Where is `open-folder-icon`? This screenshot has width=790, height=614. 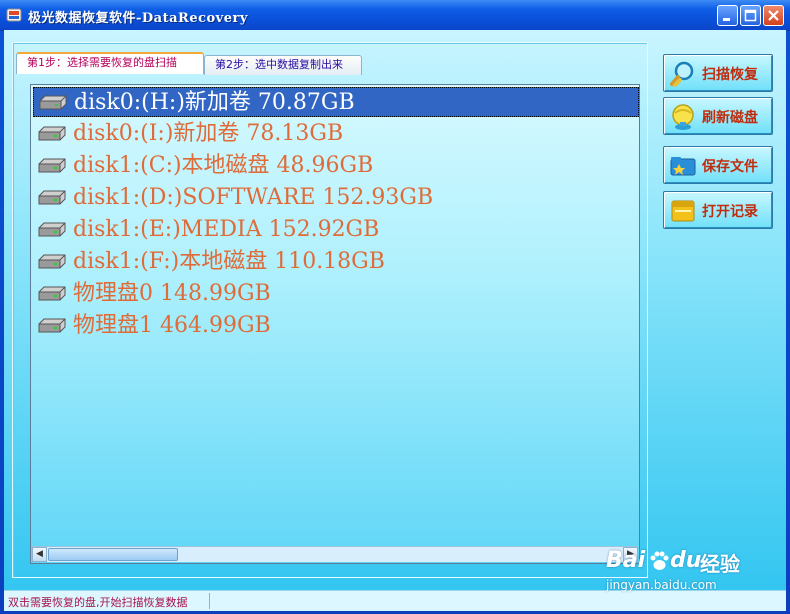
open-folder-icon is located at coordinates (683, 211).